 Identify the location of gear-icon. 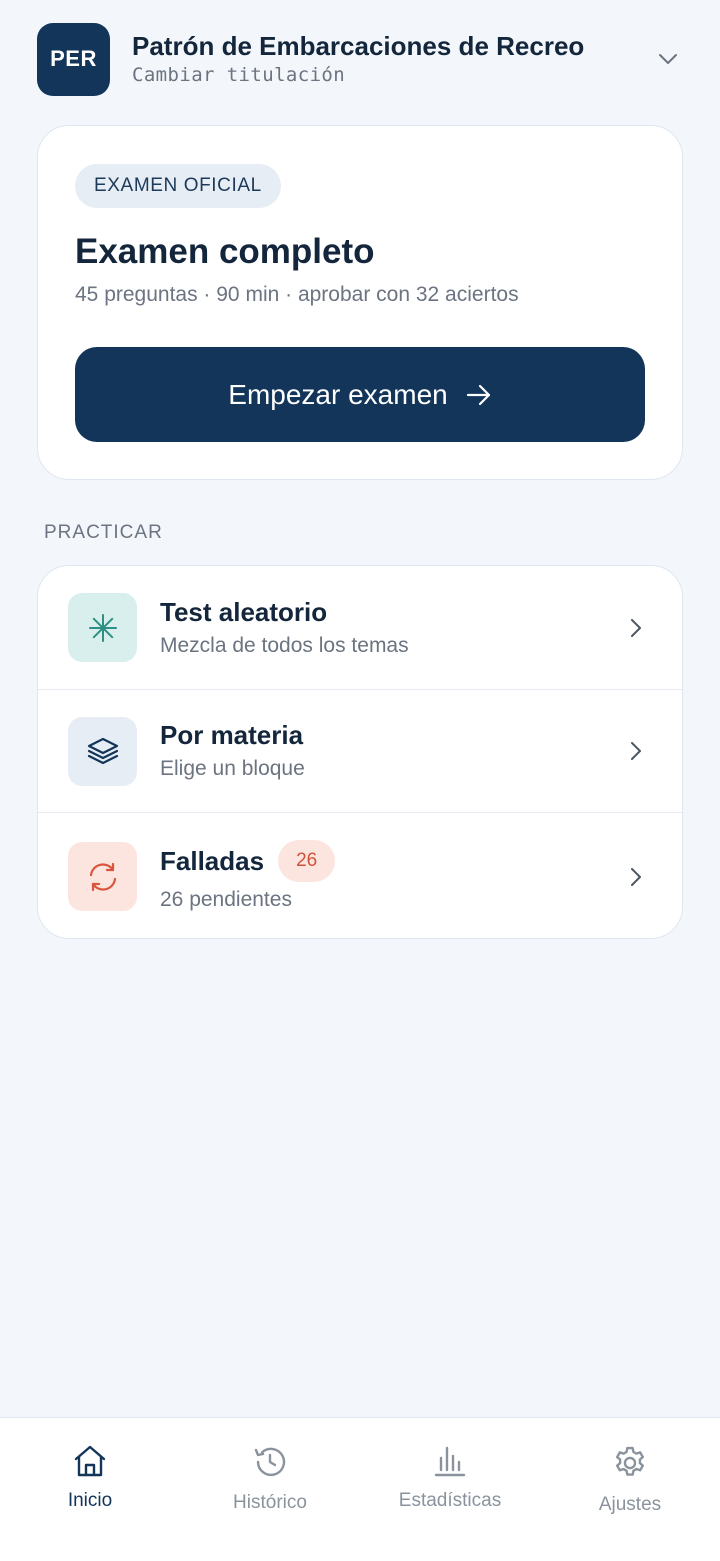
(630, 1461).